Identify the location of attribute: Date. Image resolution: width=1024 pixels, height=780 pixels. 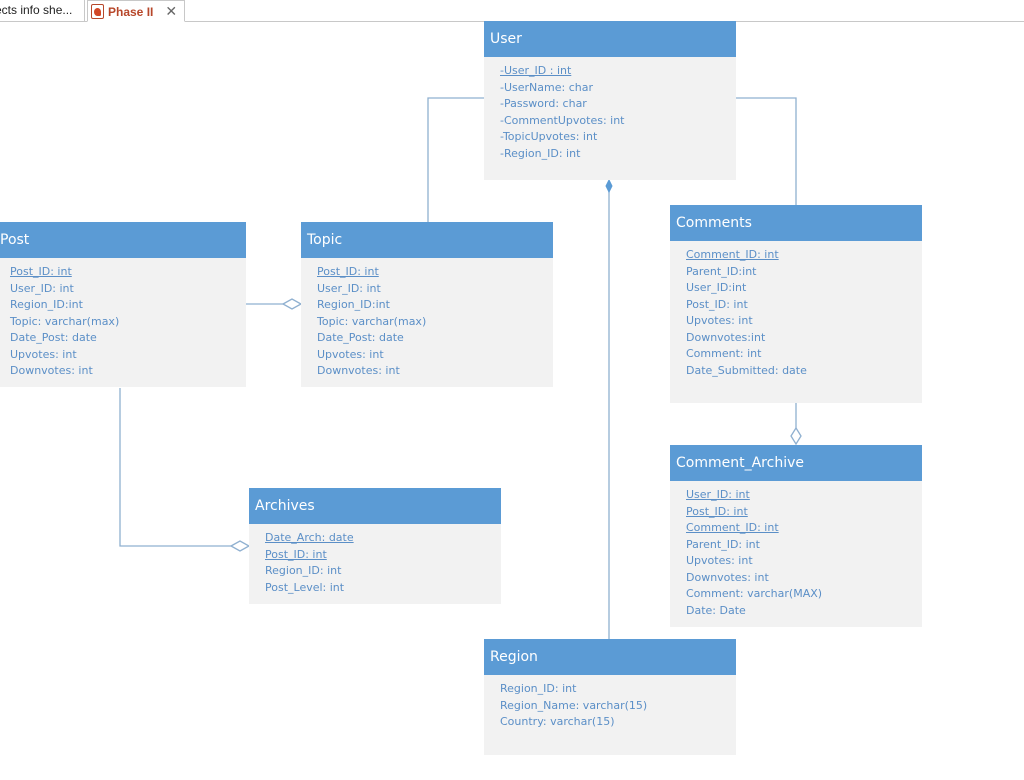
(716, 610).